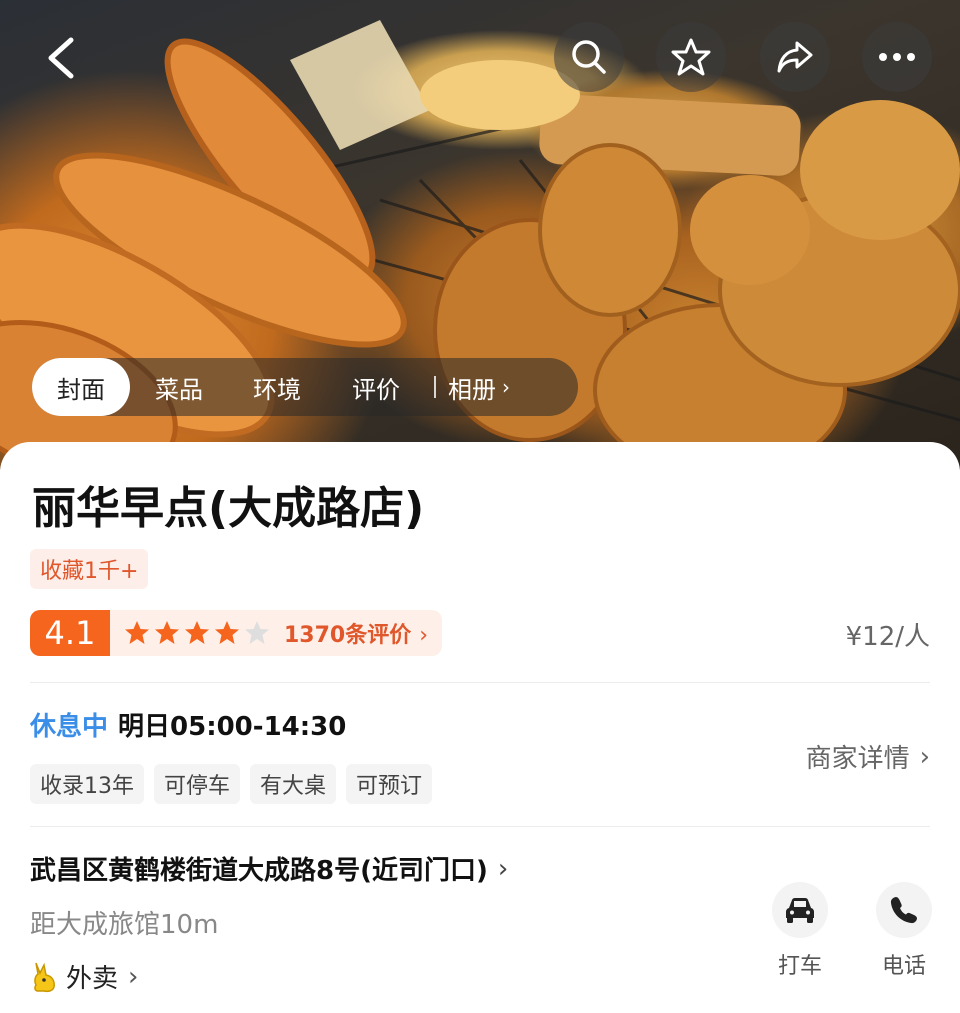 The image size is (960, 1013). I want to click on back-button, so click(60, 58).